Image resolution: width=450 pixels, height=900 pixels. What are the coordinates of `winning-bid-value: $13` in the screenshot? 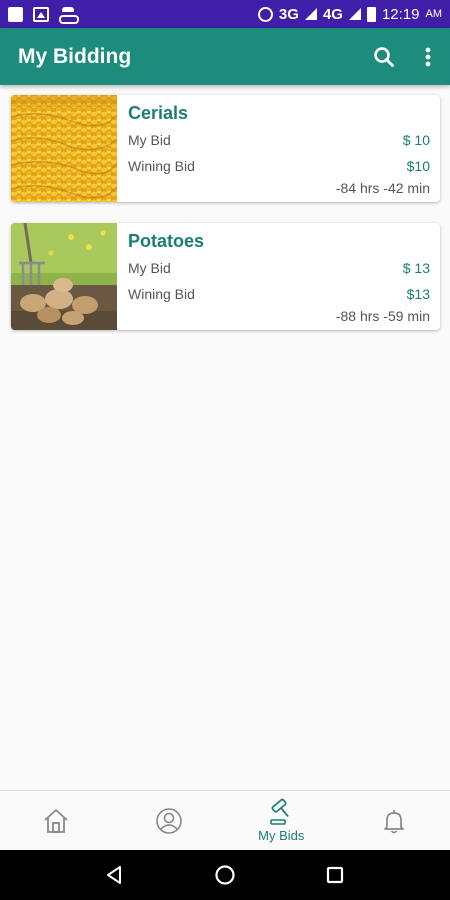 It's located at (418, 294).